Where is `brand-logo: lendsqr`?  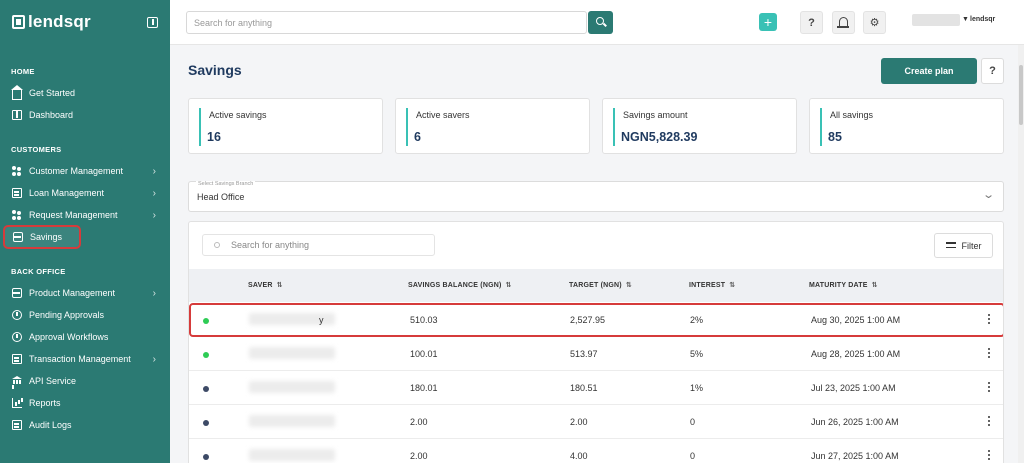
brand-logo: lendsqr is located at coordinates (51, 22).